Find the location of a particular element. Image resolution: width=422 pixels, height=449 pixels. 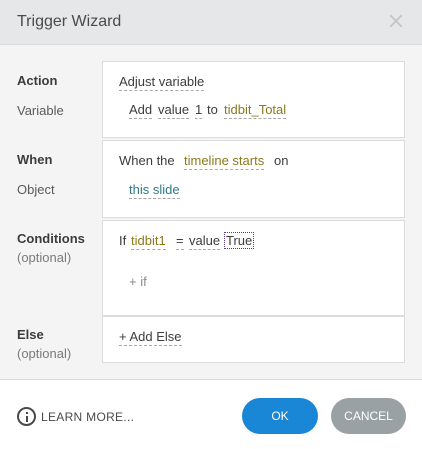

operation-dropdown: Add is located at coordinates (141, 110).